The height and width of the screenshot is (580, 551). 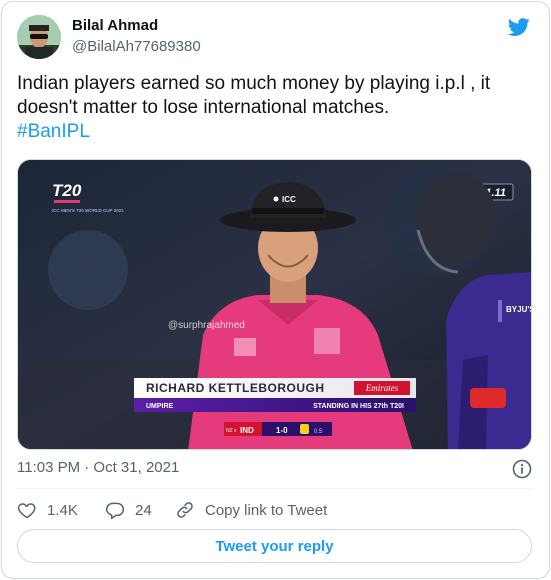 I want to click on umpire-name: RICHARD KETTLEBOROUGH, so click(x=235, y=388).